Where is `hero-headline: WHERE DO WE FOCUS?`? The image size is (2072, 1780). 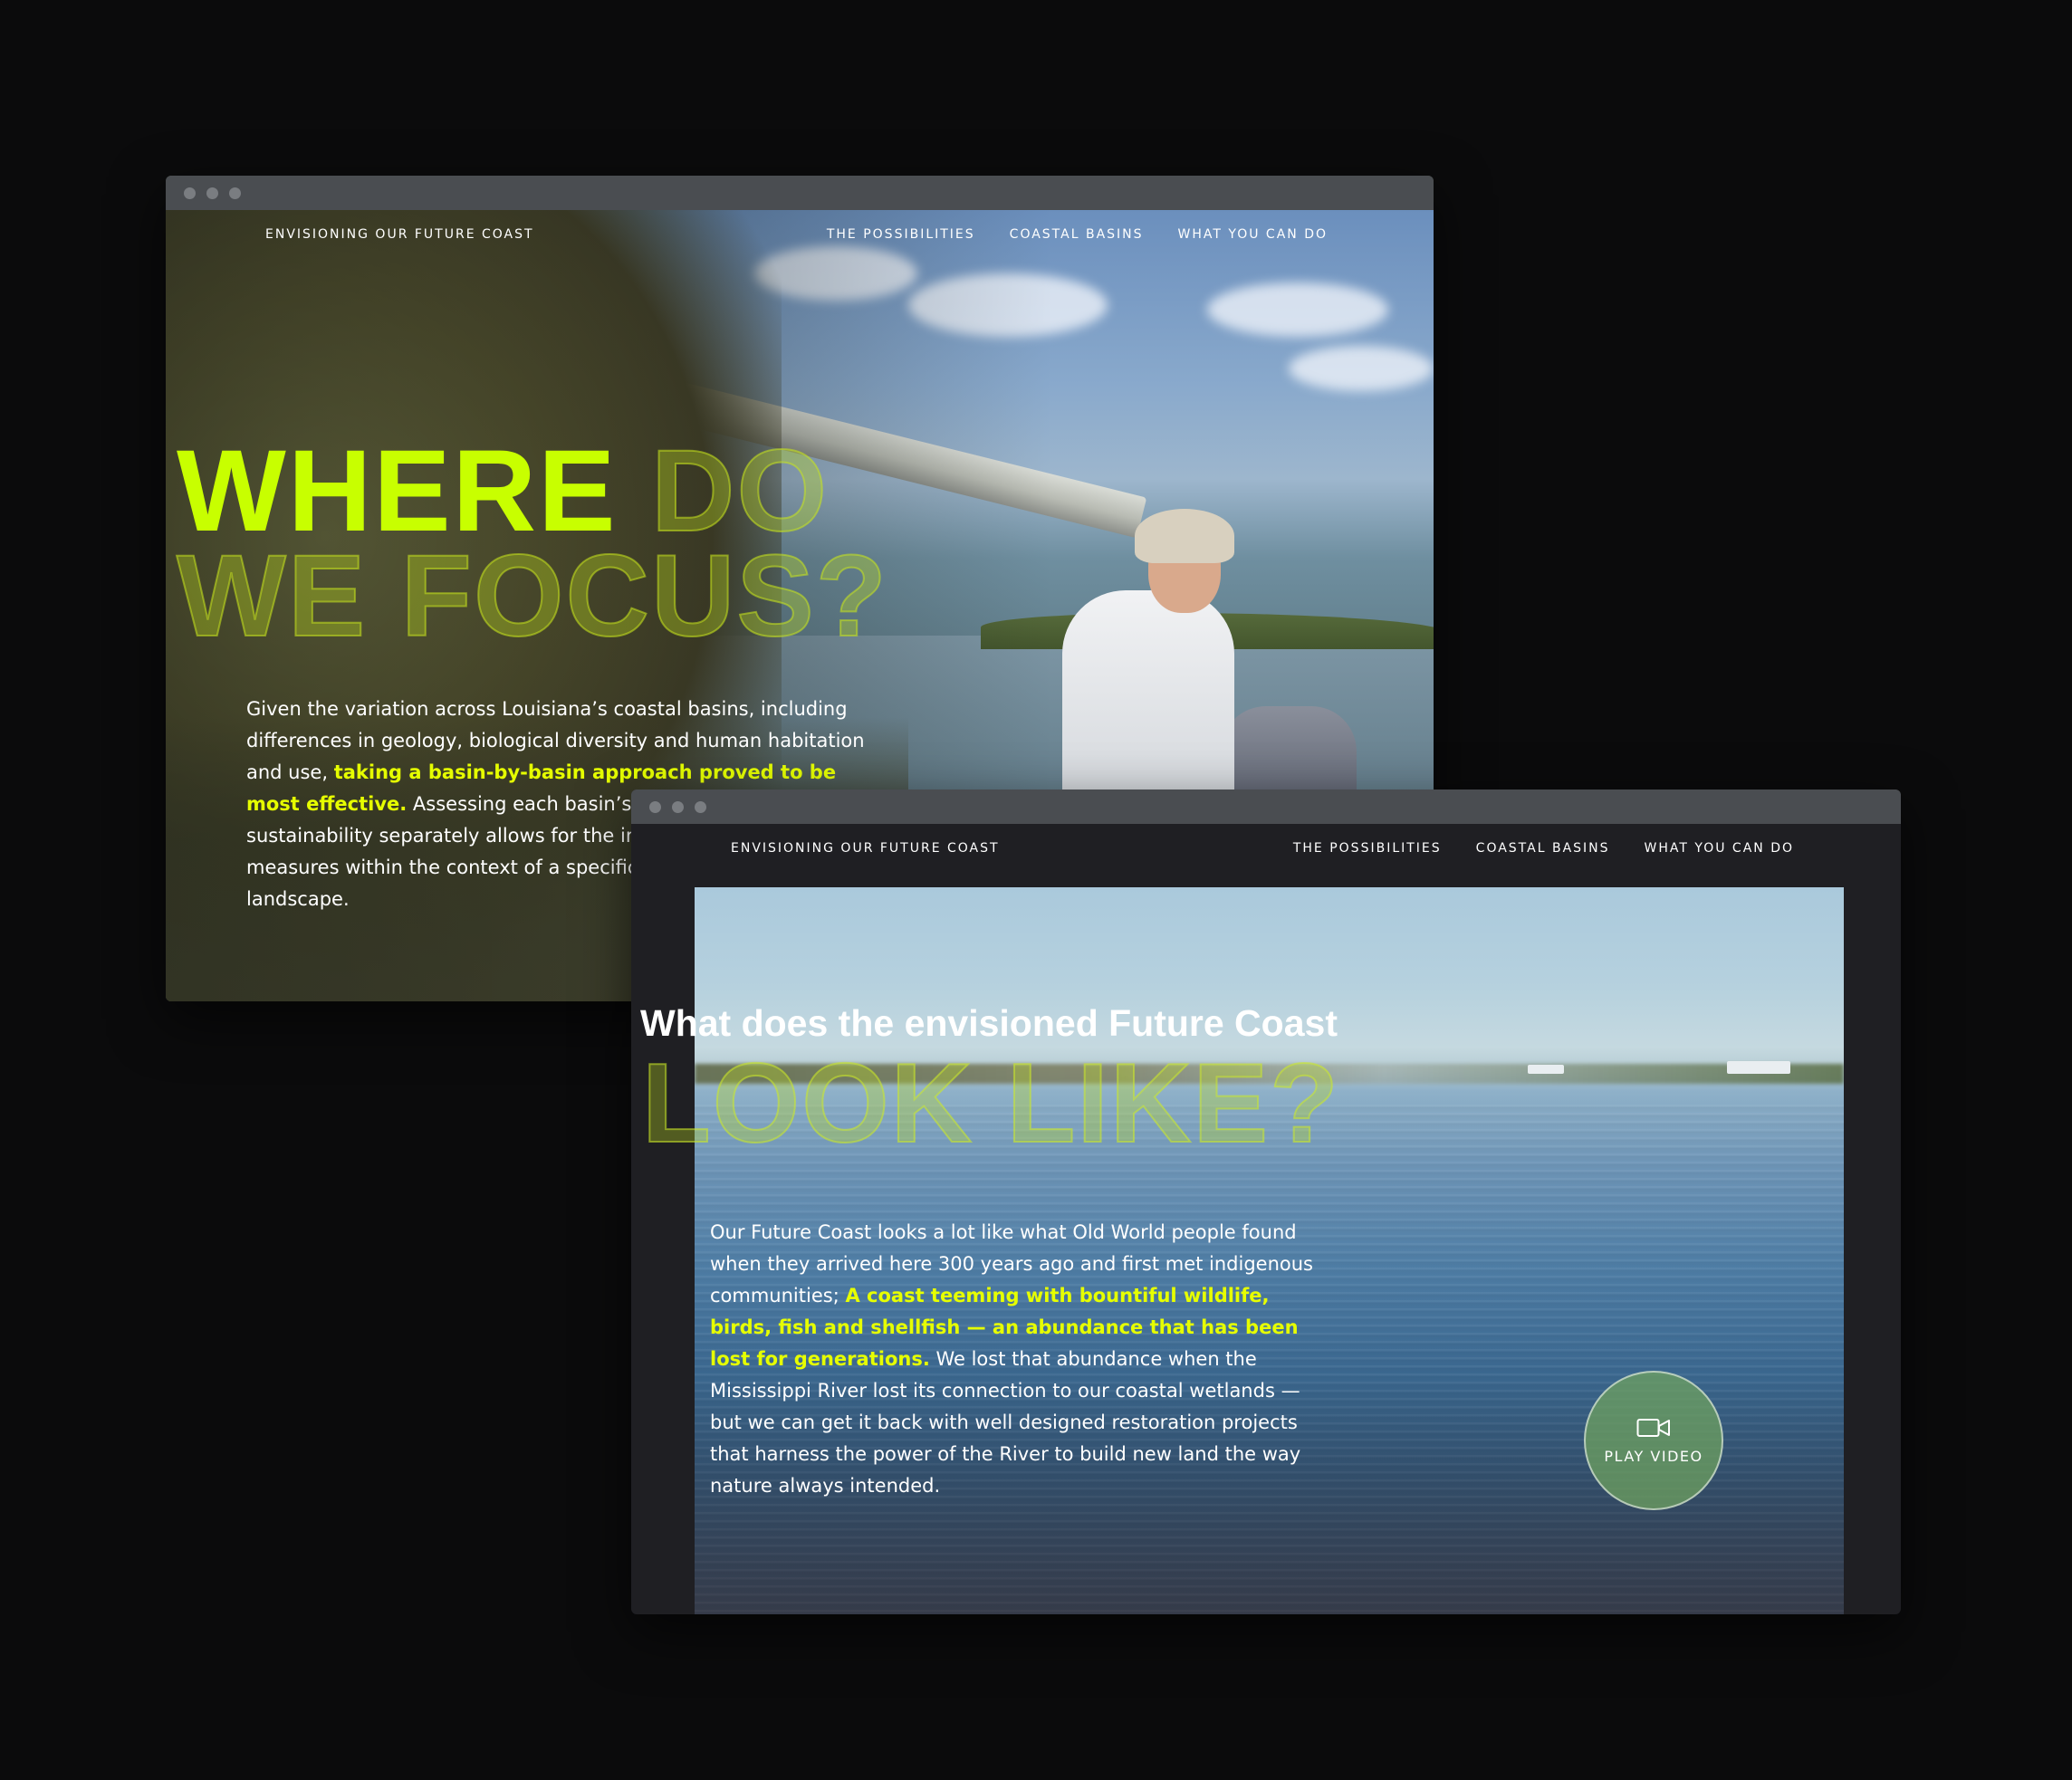 hero-headline: WHERE DO WE FOCUS? is located at coordinates (532, 544).